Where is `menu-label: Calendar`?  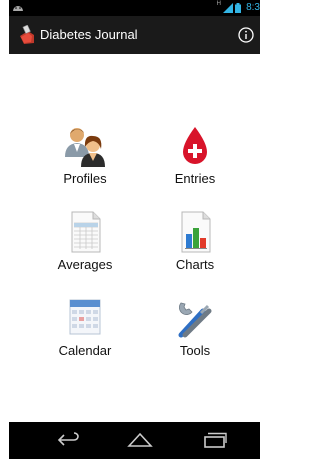 menu-label: Calendar is located at coordinates (85, 350).